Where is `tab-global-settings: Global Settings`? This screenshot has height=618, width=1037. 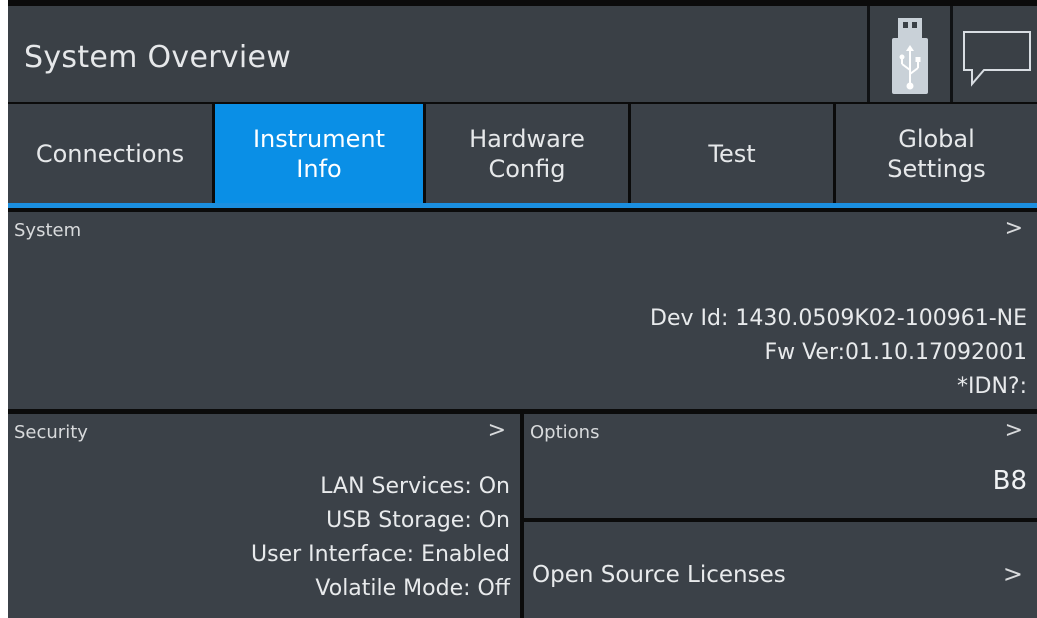
tab-global-settings: Global Settings is located at coordinates (936, 154).